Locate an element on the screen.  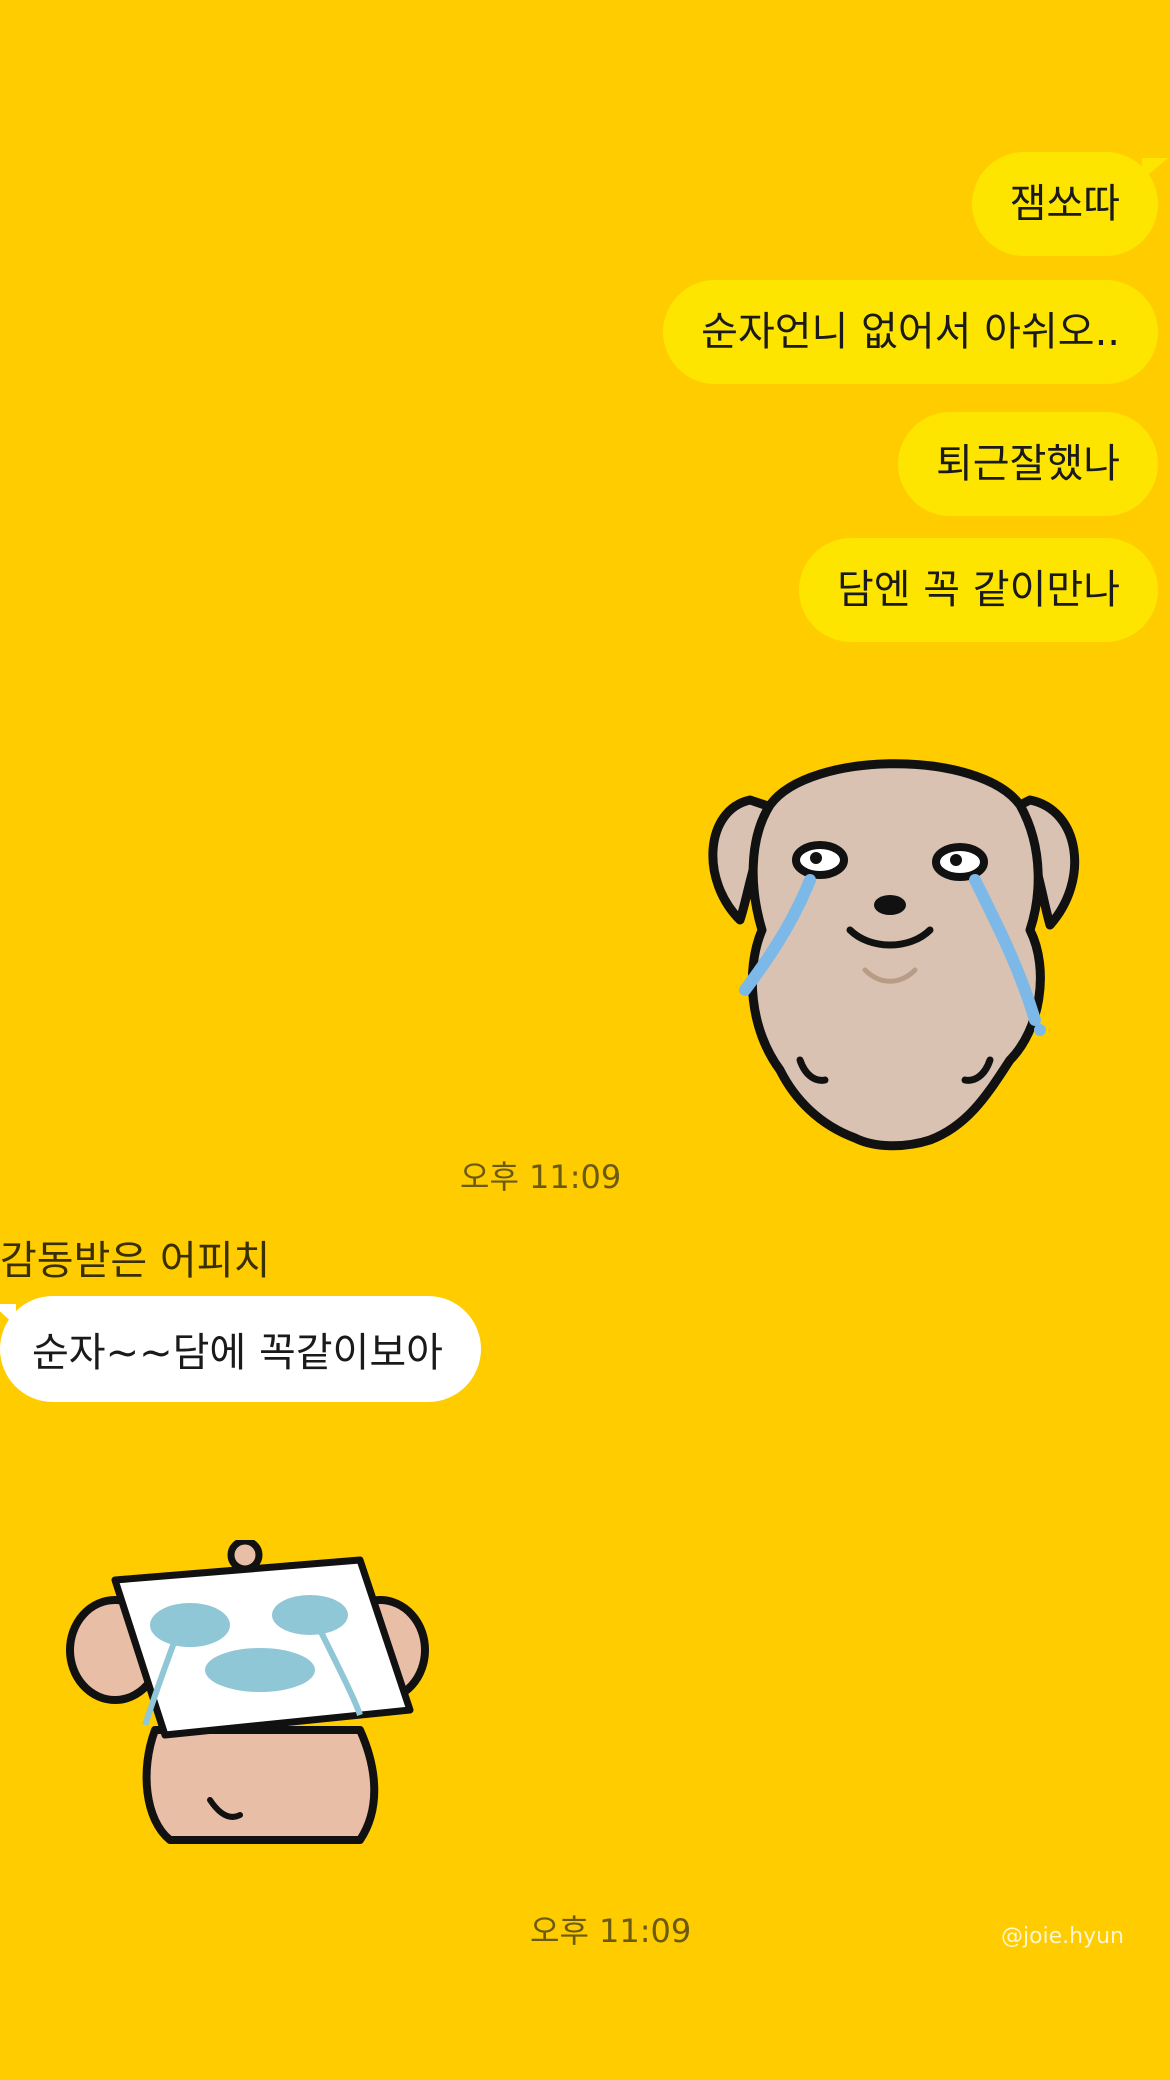
outgoing-message-bubble: 담엔 꼭 같이만나 is located at coordinates (978, 590).